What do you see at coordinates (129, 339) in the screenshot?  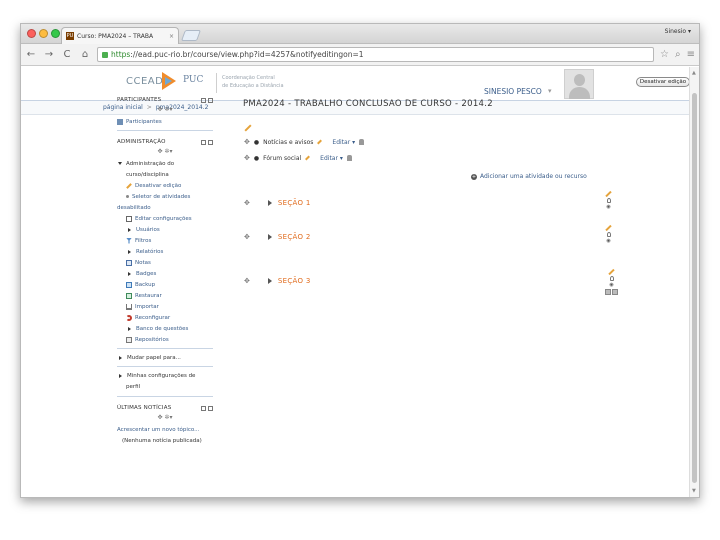 I see `repository-icon` at bounding box center [129, 339].